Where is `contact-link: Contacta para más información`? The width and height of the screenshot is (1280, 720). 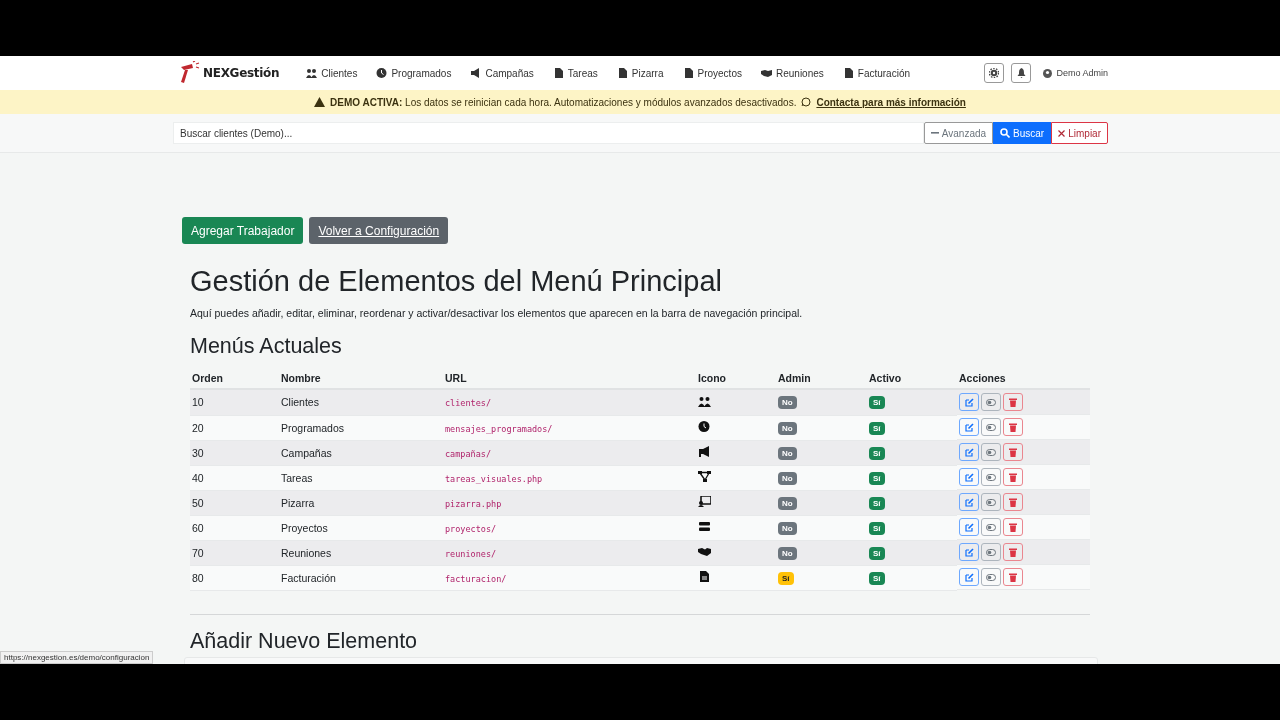 contact-link: Contacta para más información is located at coordinates (891, 102).